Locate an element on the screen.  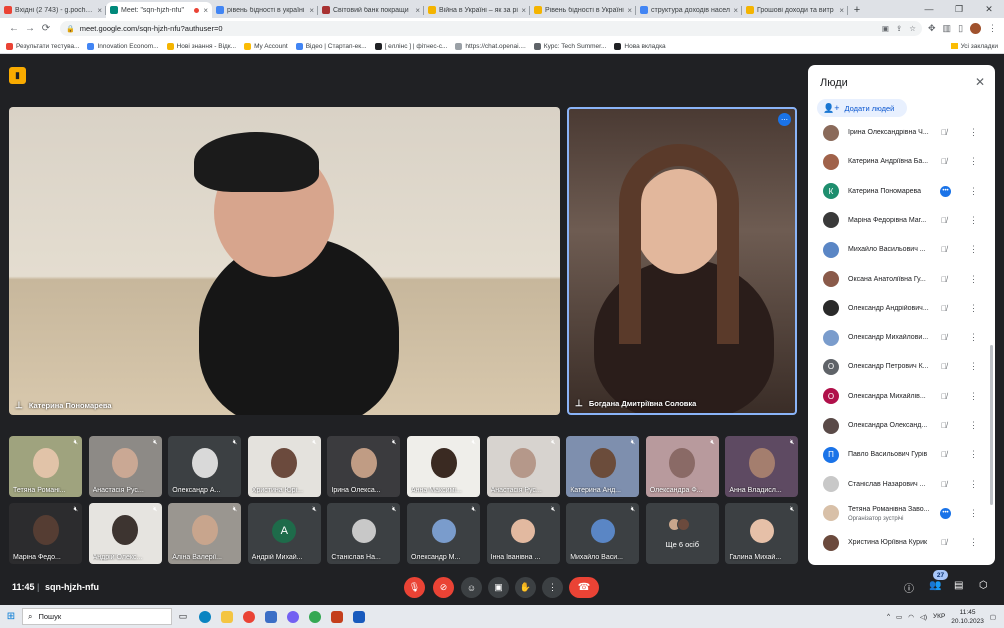
language-indicator: УКР is located at coordinates (939, 616).